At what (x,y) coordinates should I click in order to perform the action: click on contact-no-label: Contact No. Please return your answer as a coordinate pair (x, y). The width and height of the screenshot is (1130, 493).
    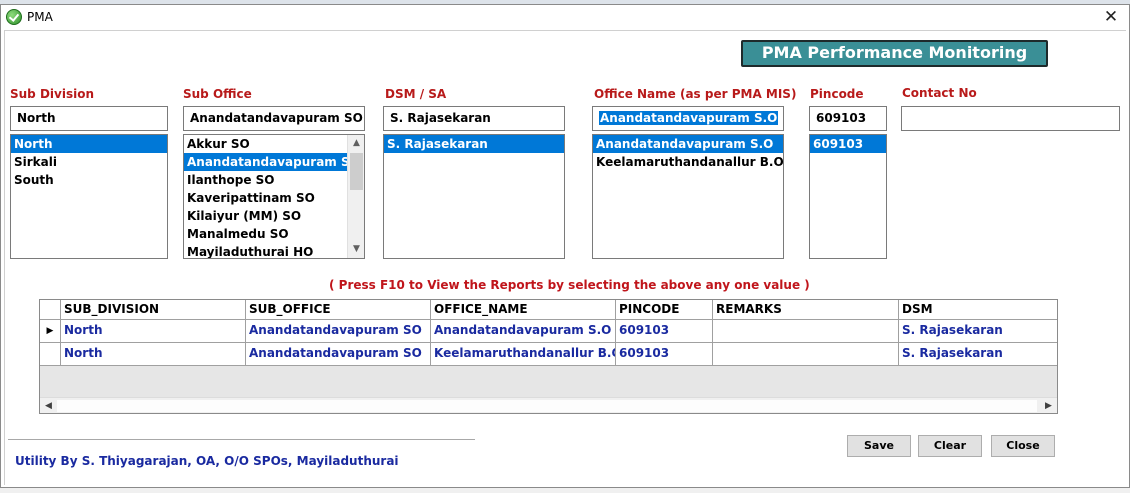
    Looking at the image, I should click on (939, 93).